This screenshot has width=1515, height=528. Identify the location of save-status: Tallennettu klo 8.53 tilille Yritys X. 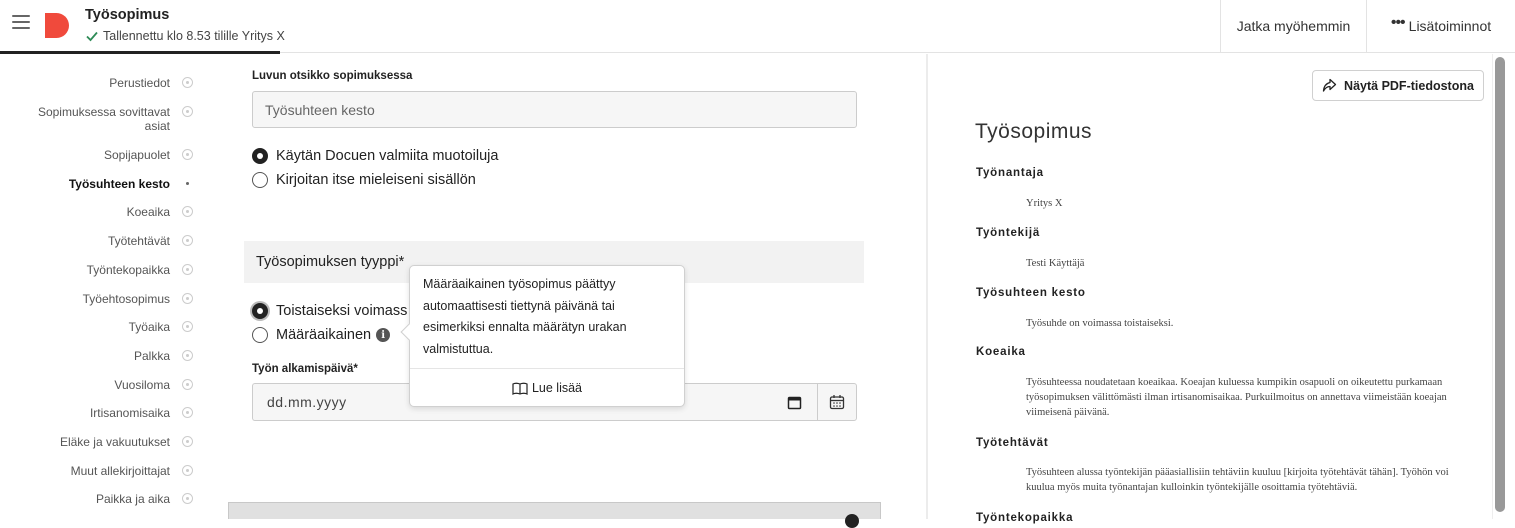
(185, 36).